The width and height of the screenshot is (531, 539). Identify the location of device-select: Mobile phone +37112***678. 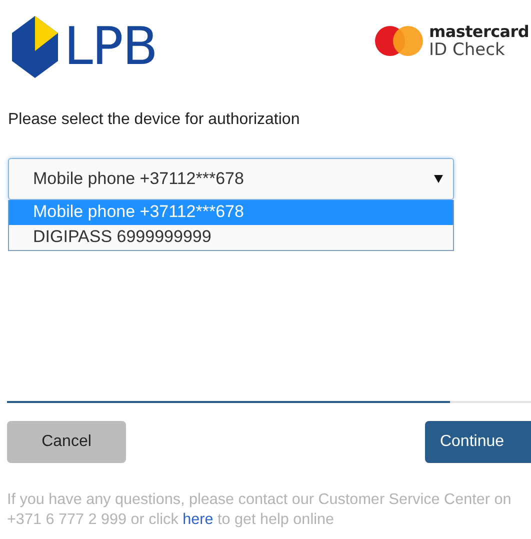
(231, 179).